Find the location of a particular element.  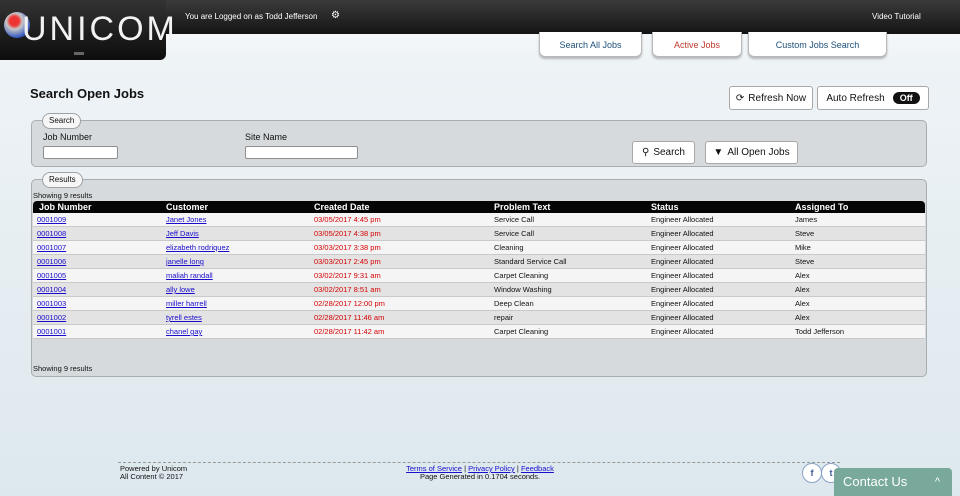

customer-link: Jeff Davis is located at coordinates (182, 233).